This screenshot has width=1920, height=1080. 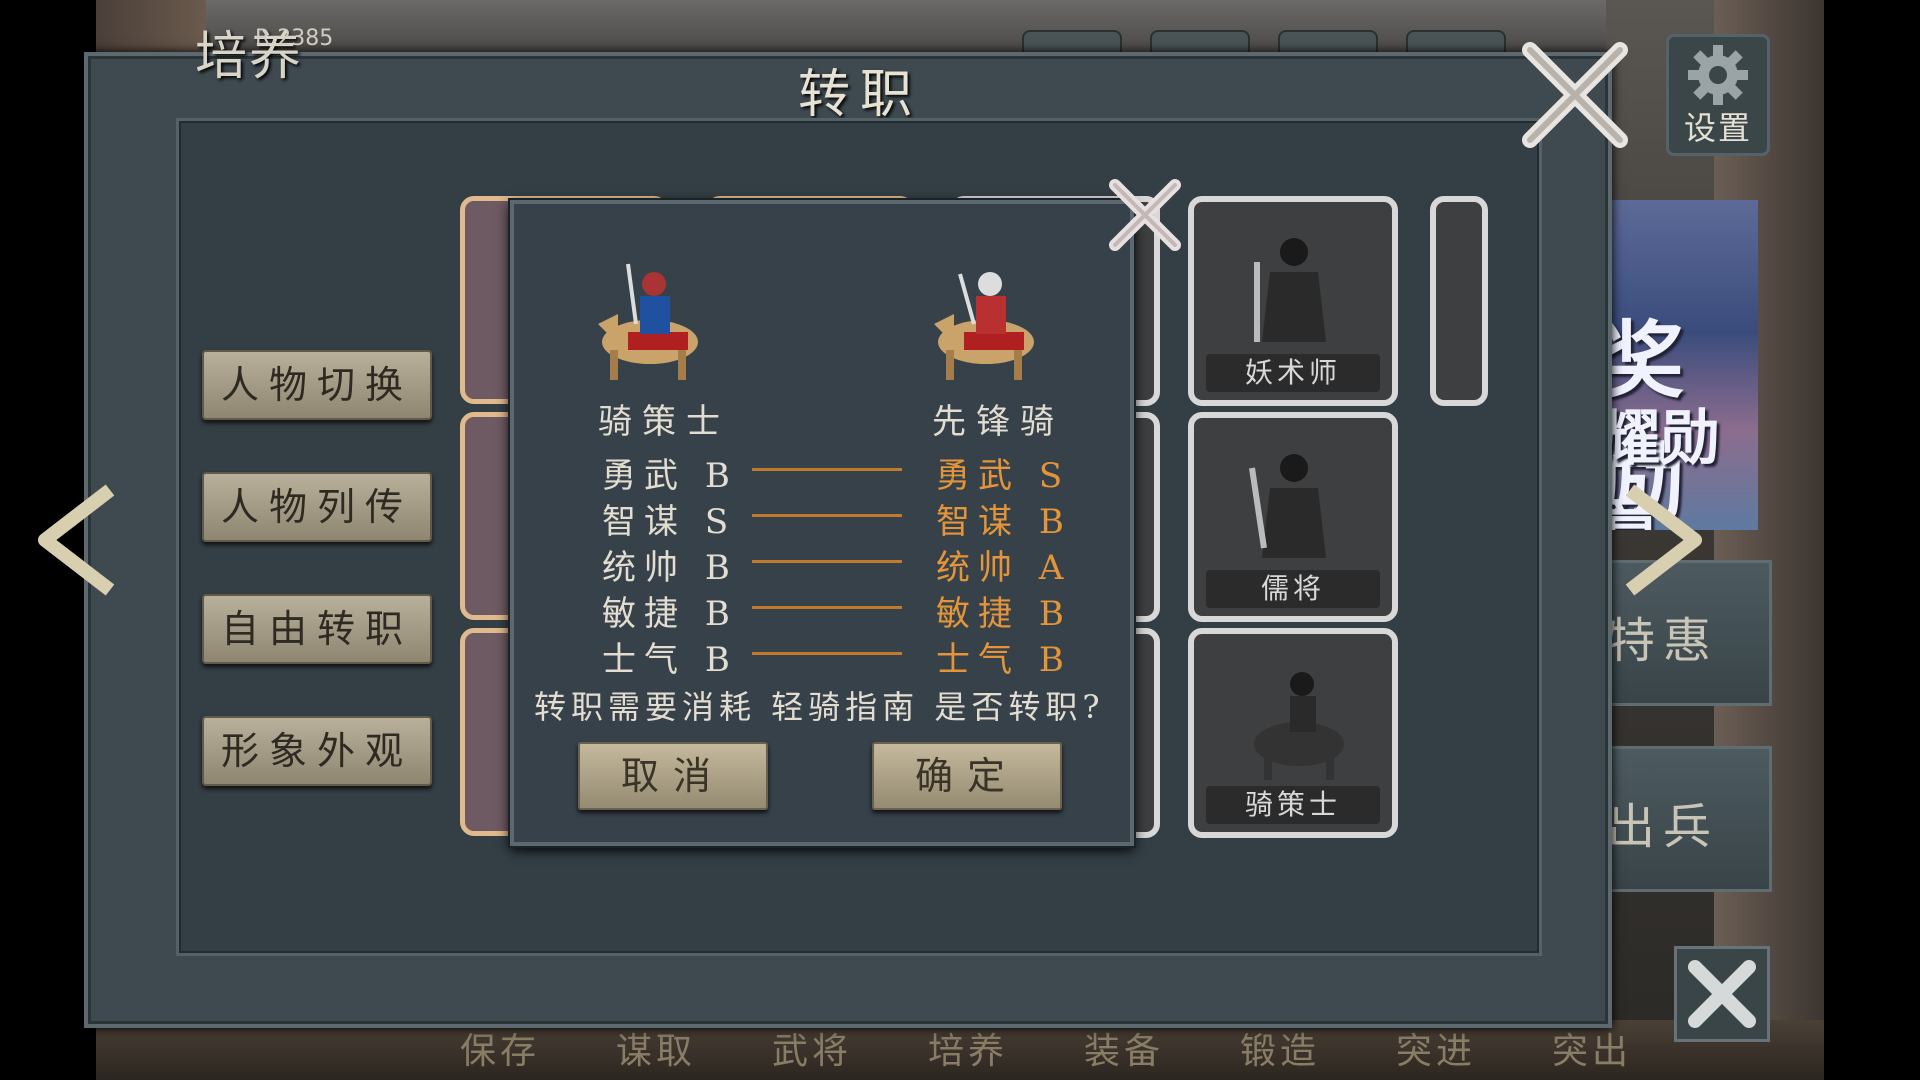 What do you see at coordinates (906, 25) in the screenshot?
I see `top-strip` at bounding box center [906, 25].